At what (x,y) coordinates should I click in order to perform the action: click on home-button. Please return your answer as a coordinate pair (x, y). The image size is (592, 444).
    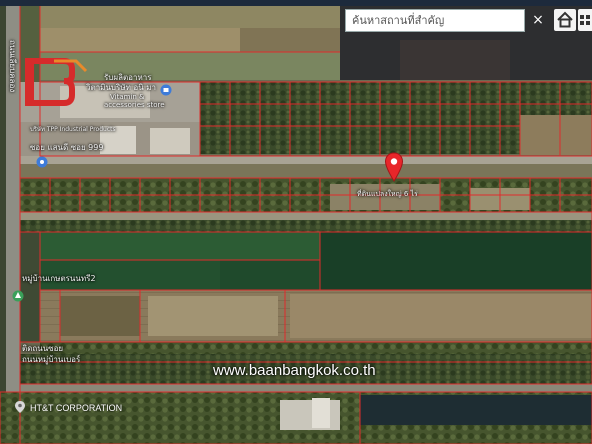
    Looking at the image, I should click on (565, 20).